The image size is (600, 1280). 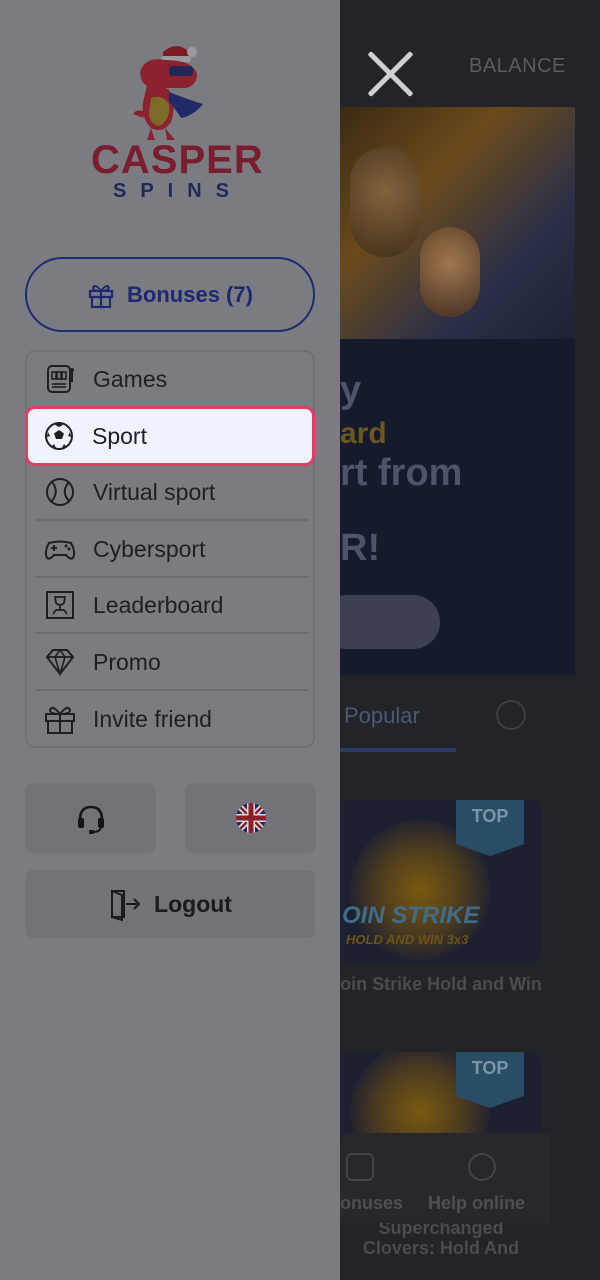 I want to click on gamepad-icon, so click(x=60, y=550).